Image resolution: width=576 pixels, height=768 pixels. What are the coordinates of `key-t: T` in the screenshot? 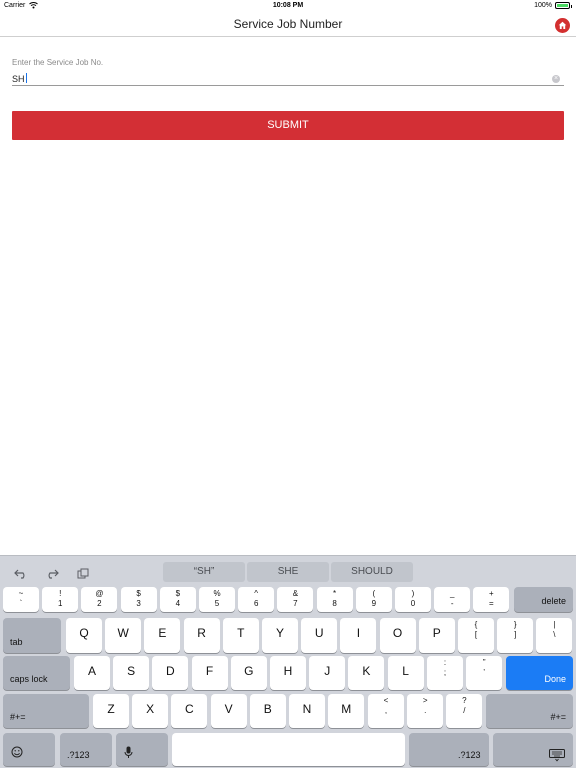 It's located at (240, 635).